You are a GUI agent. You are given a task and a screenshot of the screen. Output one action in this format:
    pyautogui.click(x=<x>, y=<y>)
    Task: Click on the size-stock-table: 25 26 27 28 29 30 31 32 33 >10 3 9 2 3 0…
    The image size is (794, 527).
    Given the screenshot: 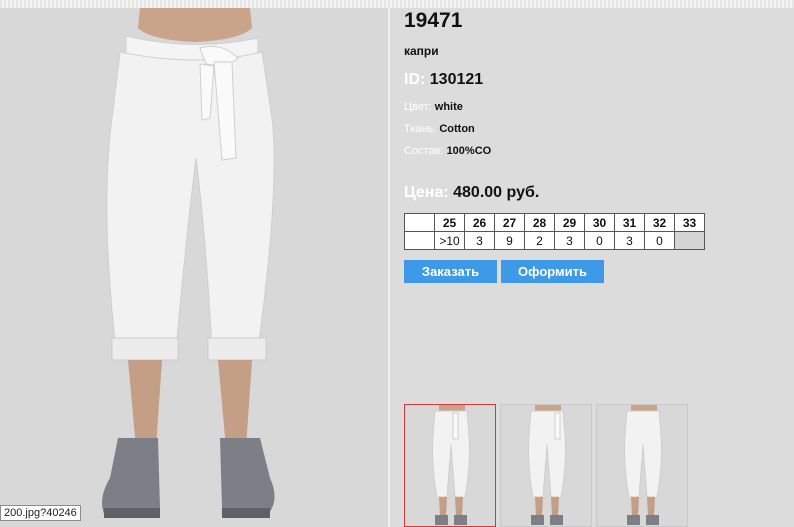 What is the action you would take?
    pyautogui.click(x=554, y=231)
    